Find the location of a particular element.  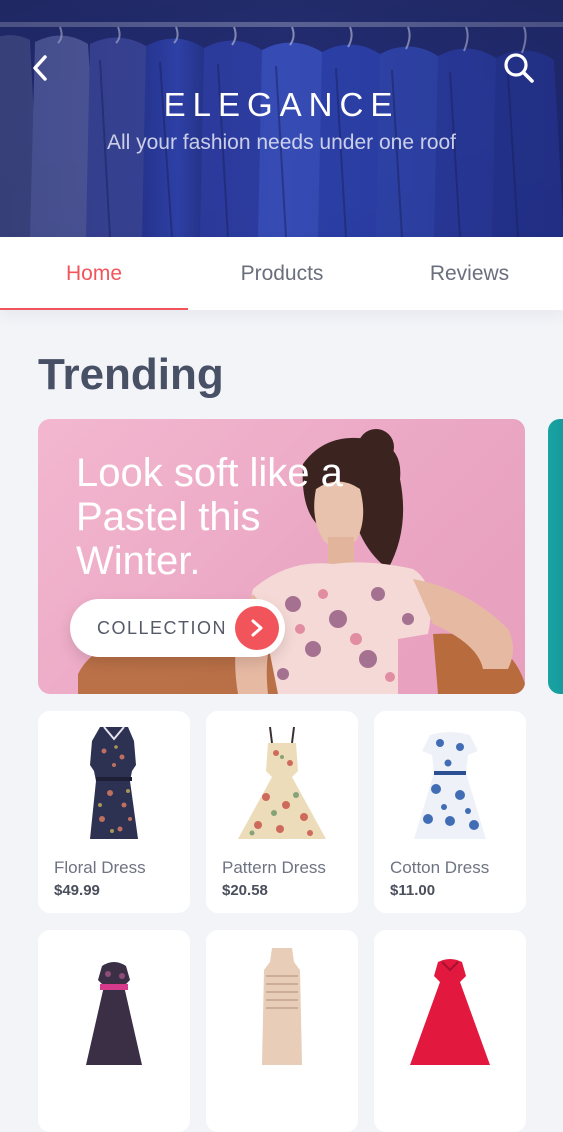

tab-bar: Home Products Reviews is located at coordinates (281, 273).